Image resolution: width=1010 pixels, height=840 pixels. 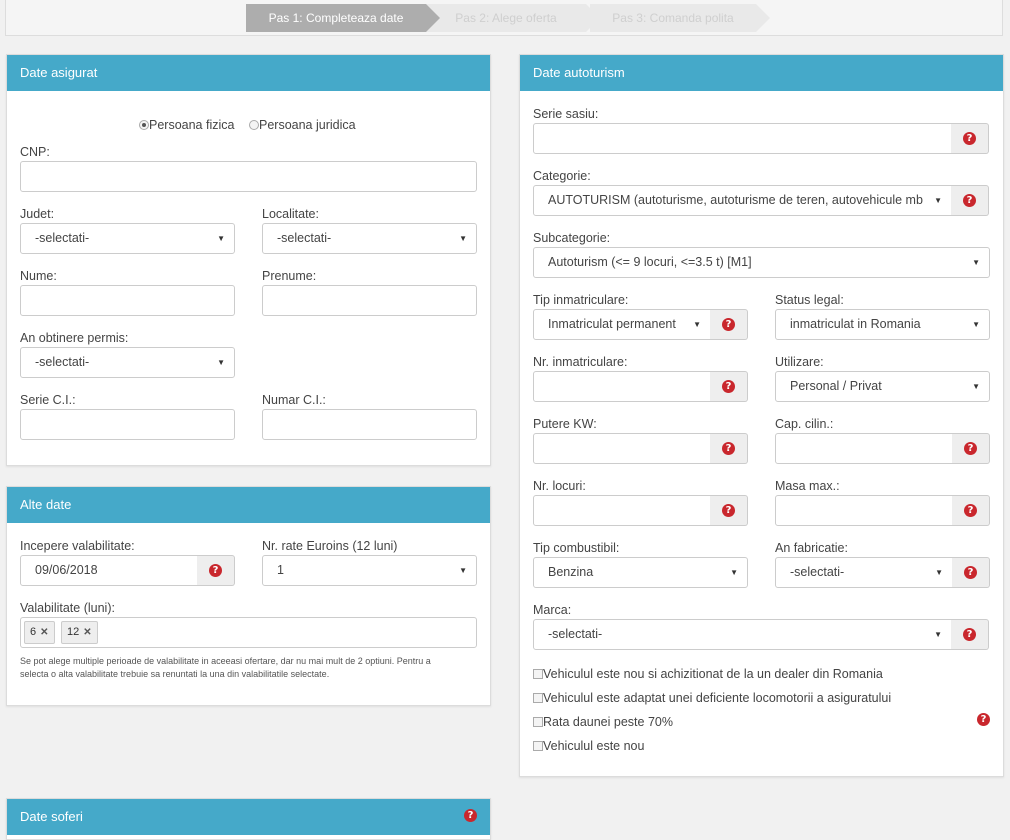 What do you see at coordinates (248, 176) in the screenshot?
I see `cnp-input` at bounding box center [248, 176].